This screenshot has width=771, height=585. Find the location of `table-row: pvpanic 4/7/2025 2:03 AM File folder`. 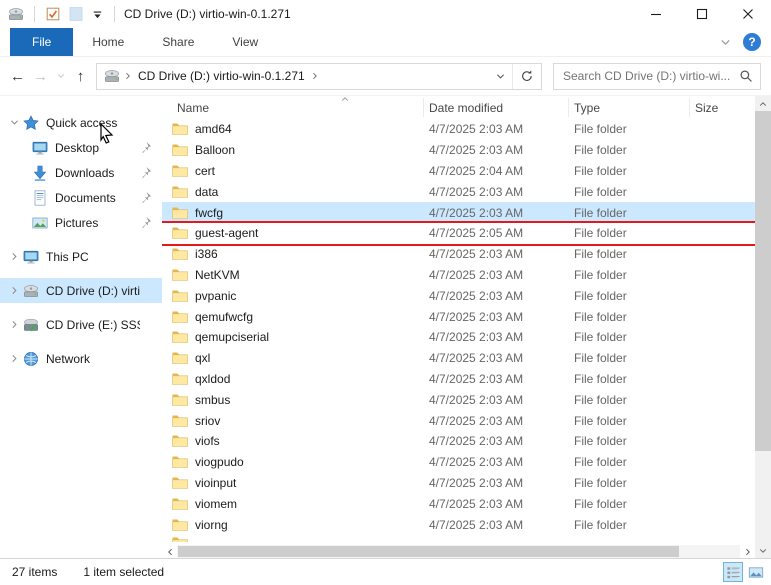

table-row: pvpanic 4/7/2025 2:03 AM File folder is located at coordinates (458, 295).